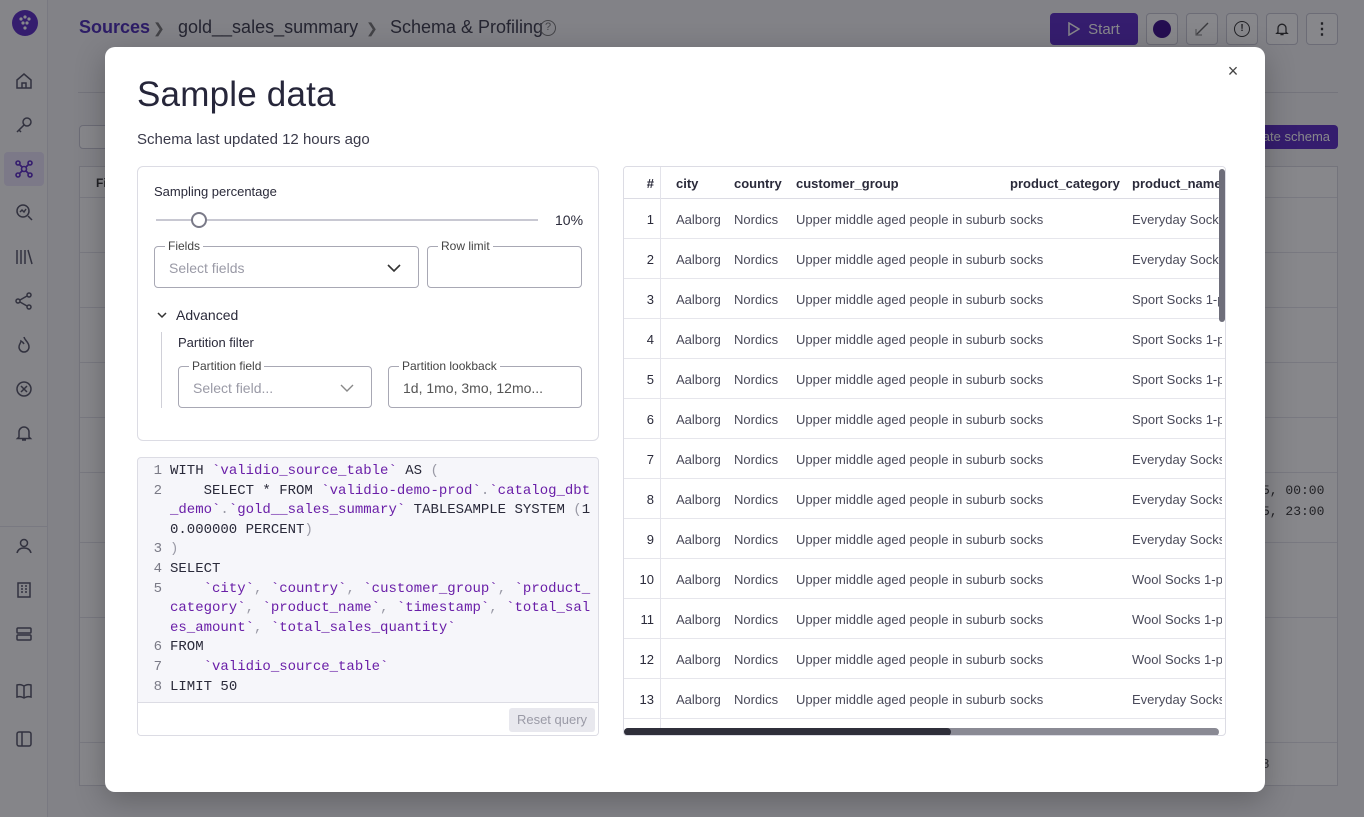  What do you see at coordinates (1065, 183) in the screenshot?
I see `column-header-product-category: product_category` at bounding box center [1065, 183].